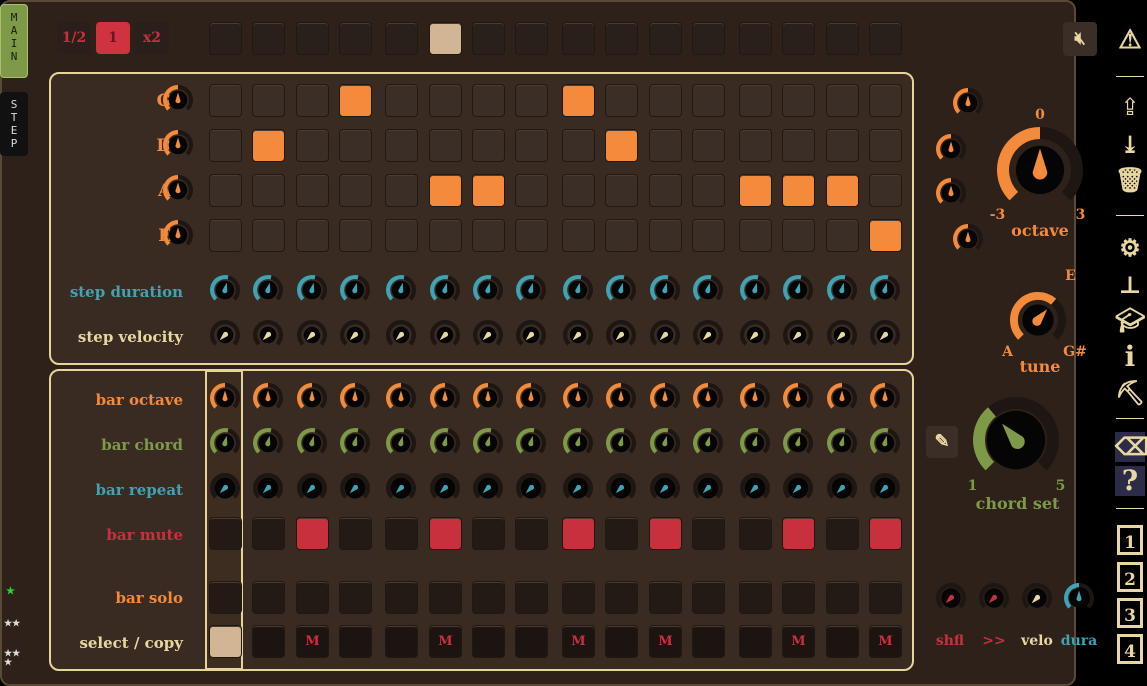 The height and width of the screenshot is (686, 1147). What do you see at coordinates (152, 38) in the screenshot?
I see `rate-x2-button: x2` at bounding box center [152, 38].